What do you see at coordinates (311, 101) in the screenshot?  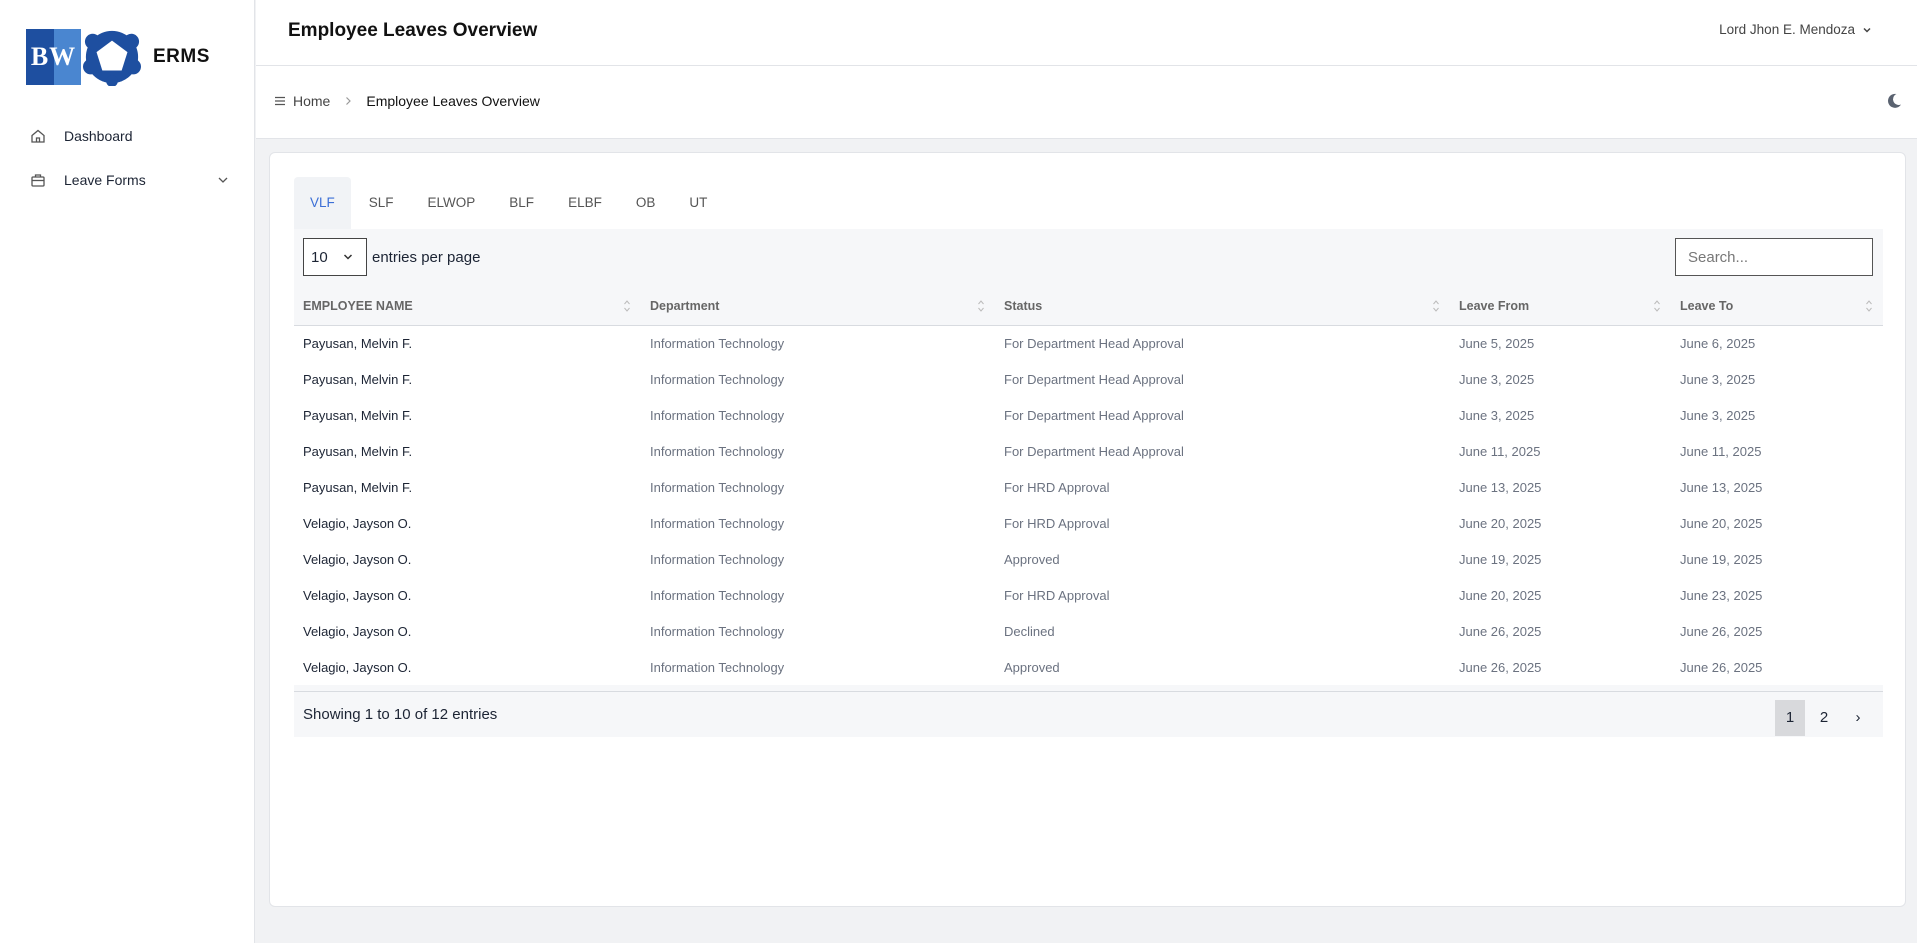 I see `breadcrumb-home: Home` at bounding box center [311, 101].